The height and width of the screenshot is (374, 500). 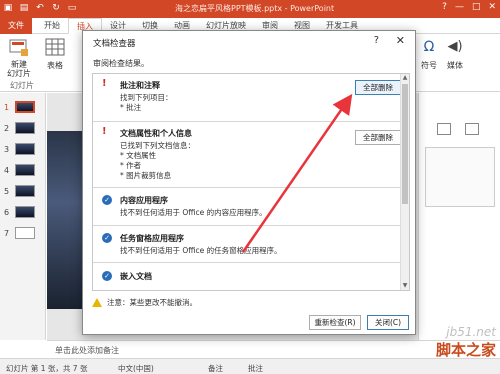 I want to click on comment-card, so click(x=460, y=177).